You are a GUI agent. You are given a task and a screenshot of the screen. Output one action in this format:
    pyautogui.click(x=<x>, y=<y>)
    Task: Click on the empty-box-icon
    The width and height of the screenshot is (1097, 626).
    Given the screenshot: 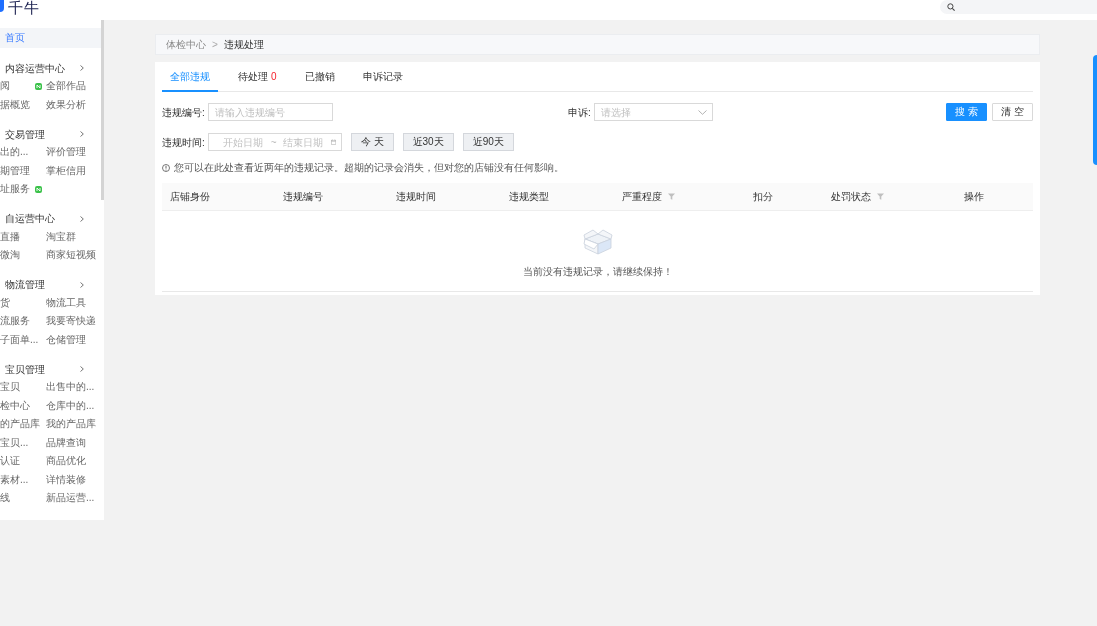 What is the action you would take?
    pyautogui.click(x=597, y=242)
    